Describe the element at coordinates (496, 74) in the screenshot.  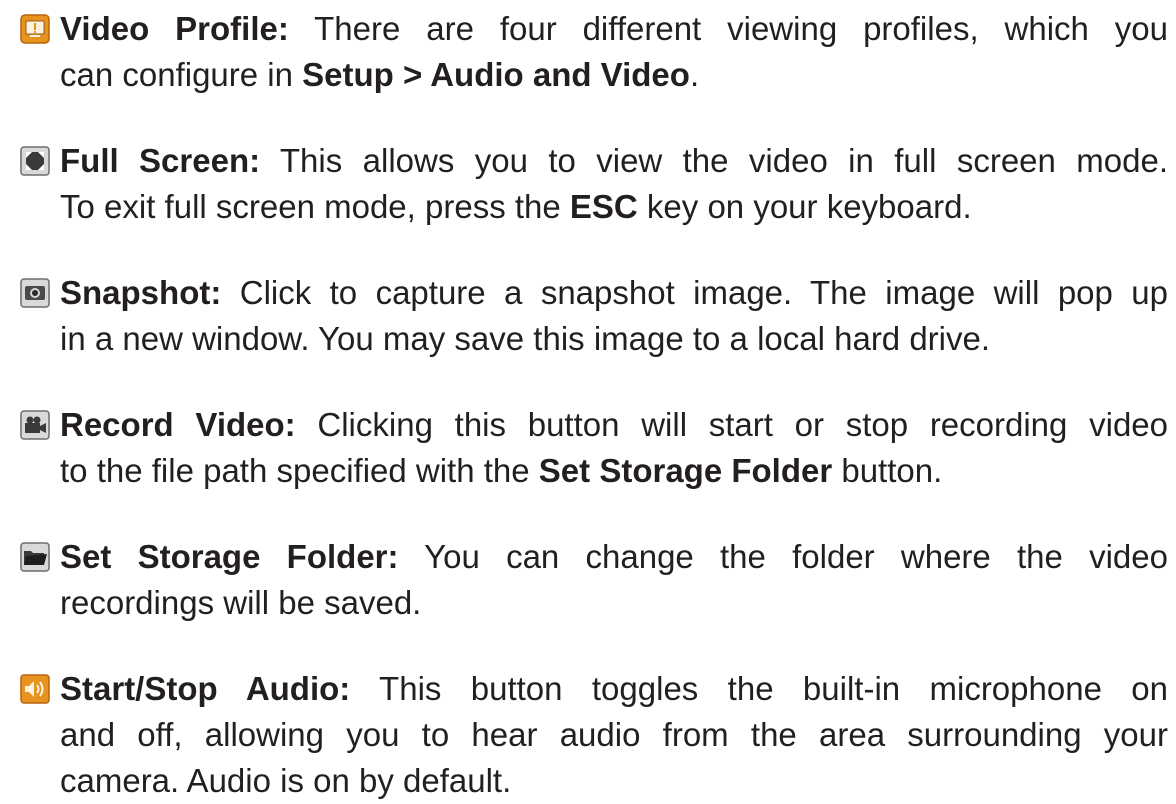
I see `entry-bold-text: Setup > Audio and Video` at that location.